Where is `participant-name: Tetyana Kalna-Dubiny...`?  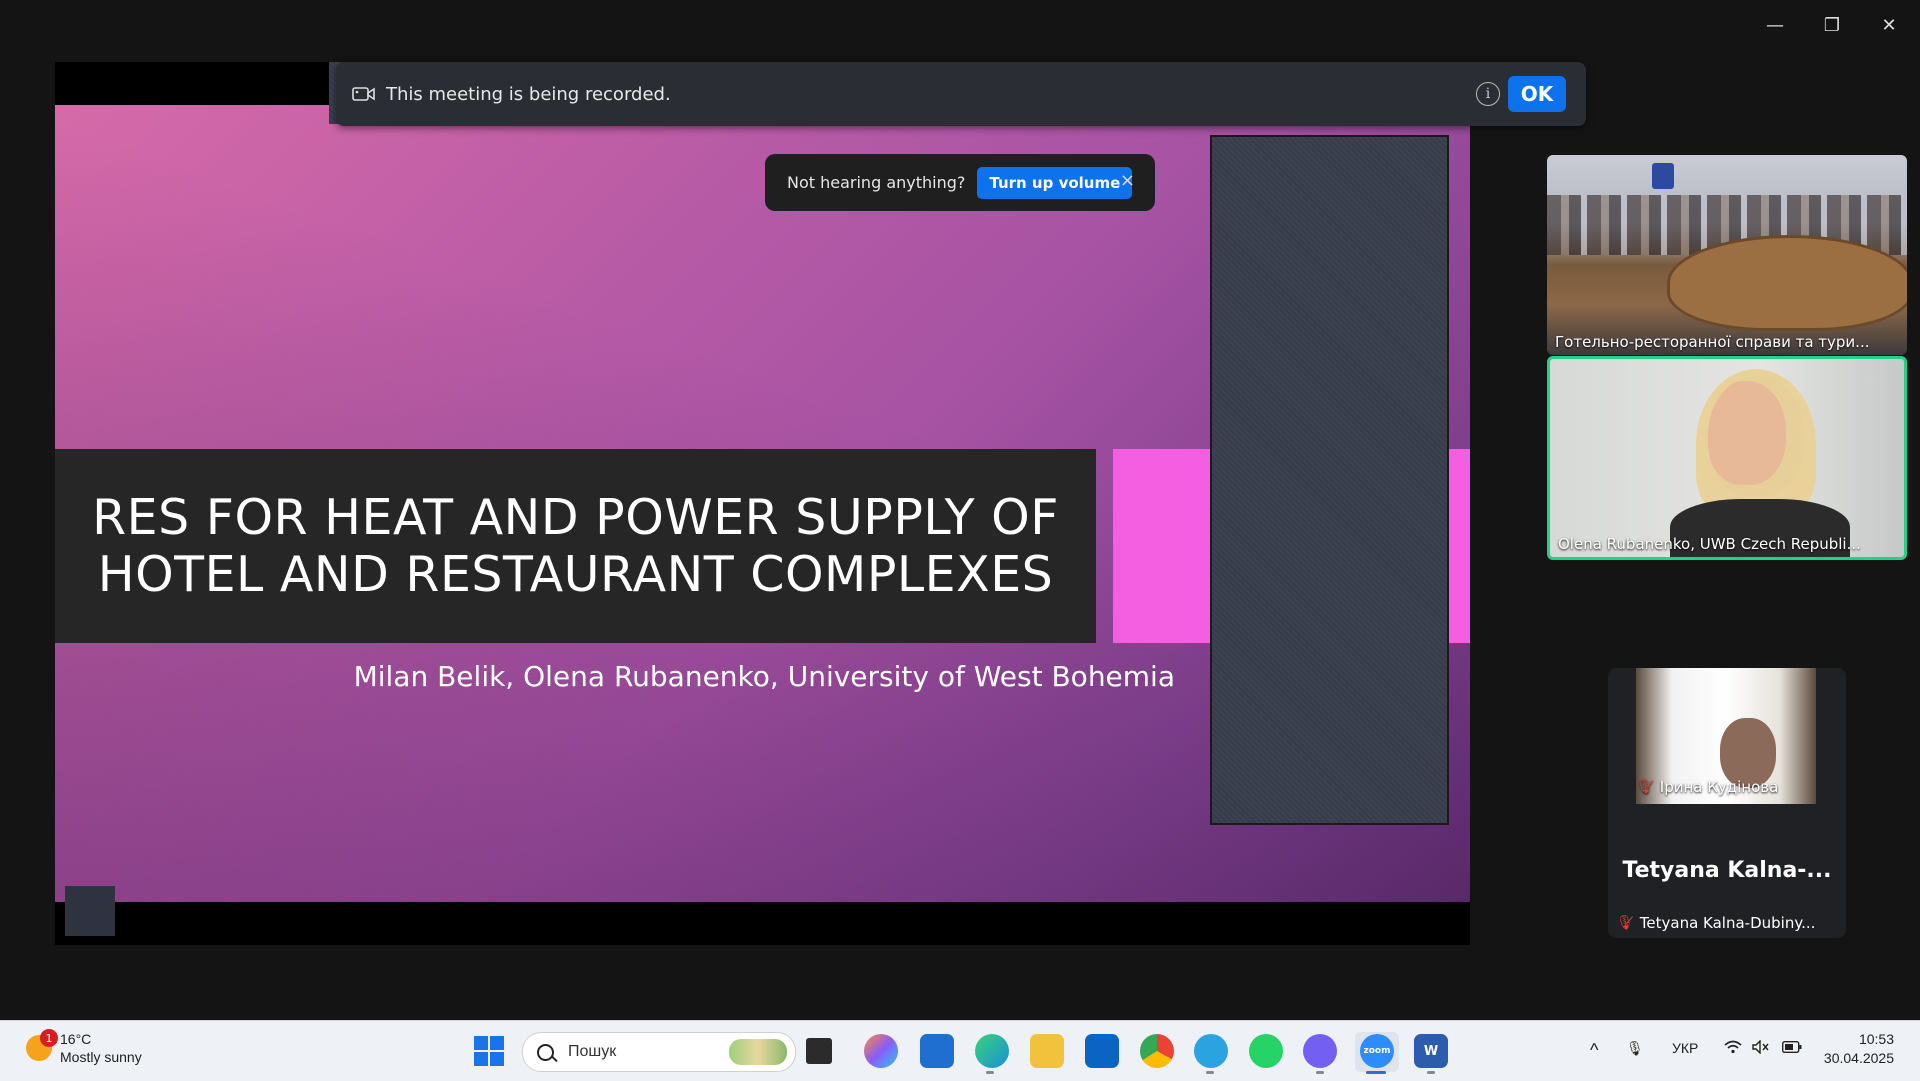
participant-name: Tetyana Kalna-Dubiny... is located at coordinates (1727, 923).